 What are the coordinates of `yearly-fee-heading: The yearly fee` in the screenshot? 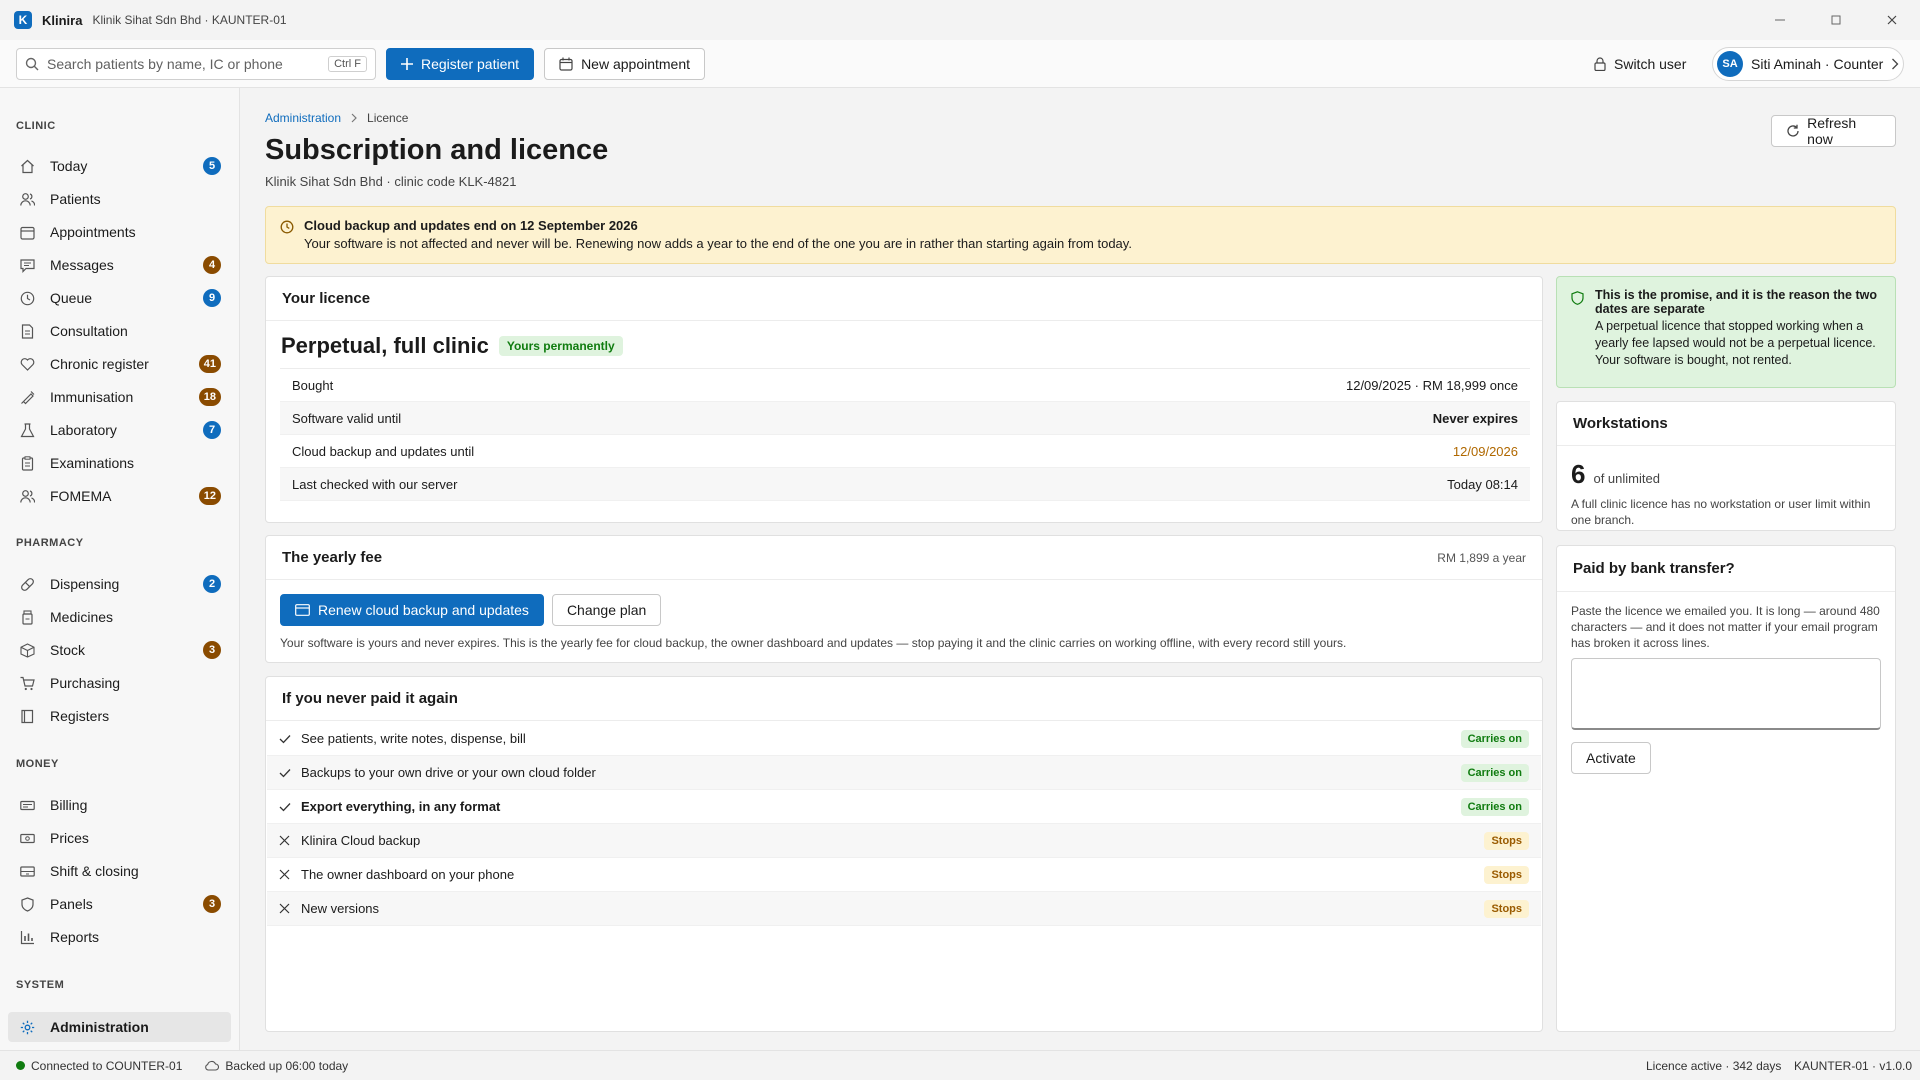 It's located at (332, 557).